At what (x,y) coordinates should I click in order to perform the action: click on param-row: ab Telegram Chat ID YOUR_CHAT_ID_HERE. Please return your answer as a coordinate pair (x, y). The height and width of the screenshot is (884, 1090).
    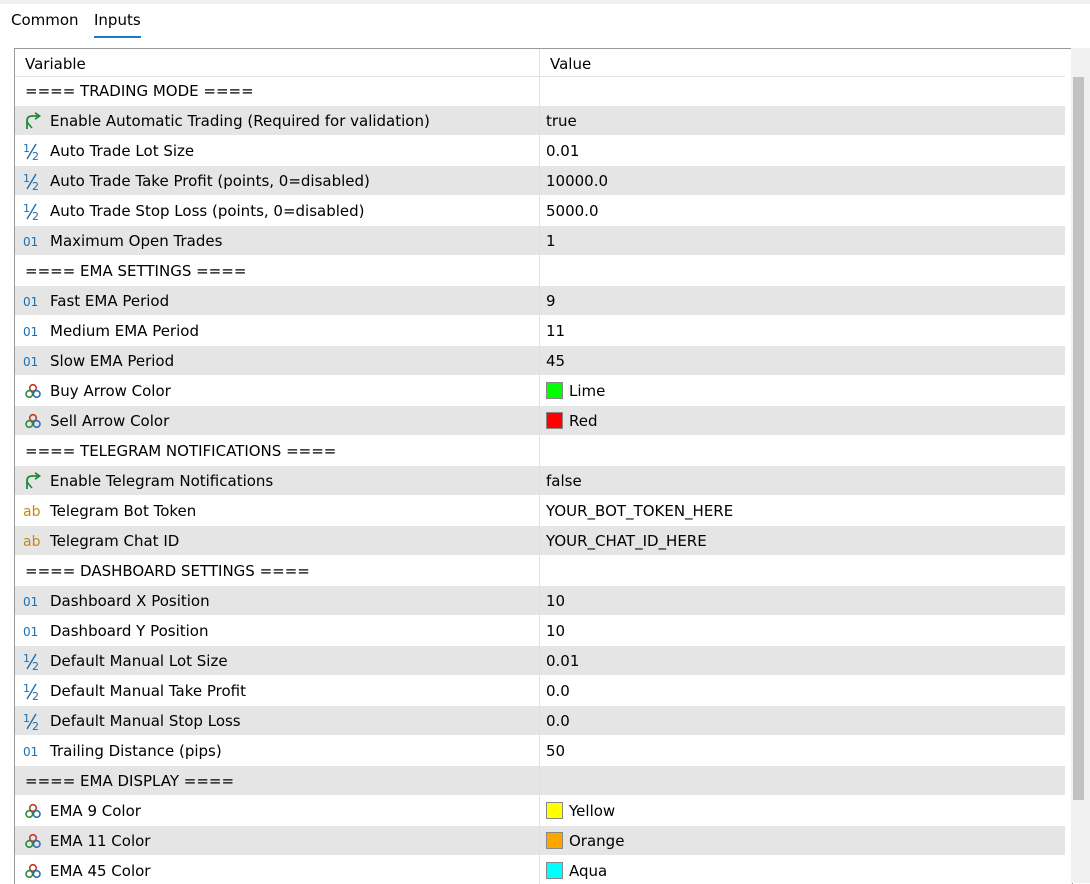
    Looking at the image, I should click on (540, 541).